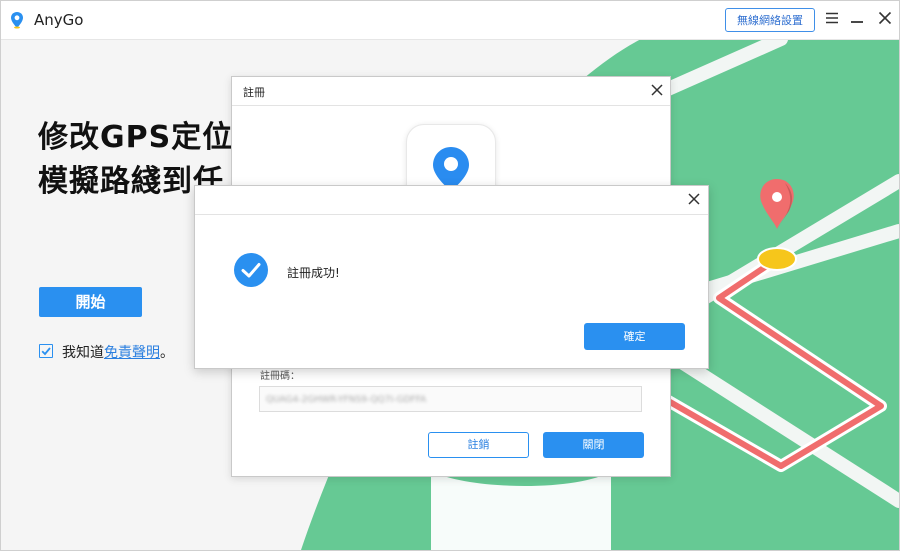  I want to click on success-check-icon, so click(251, 270).